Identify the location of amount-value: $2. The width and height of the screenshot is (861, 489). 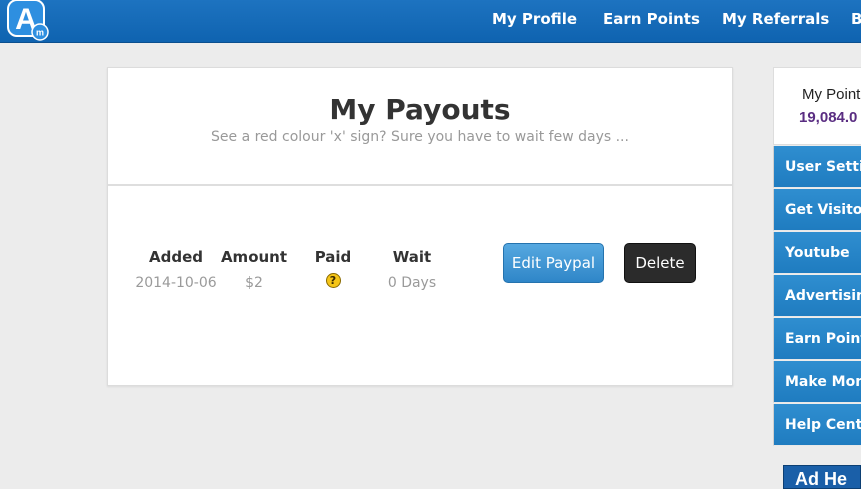
(254, 283).